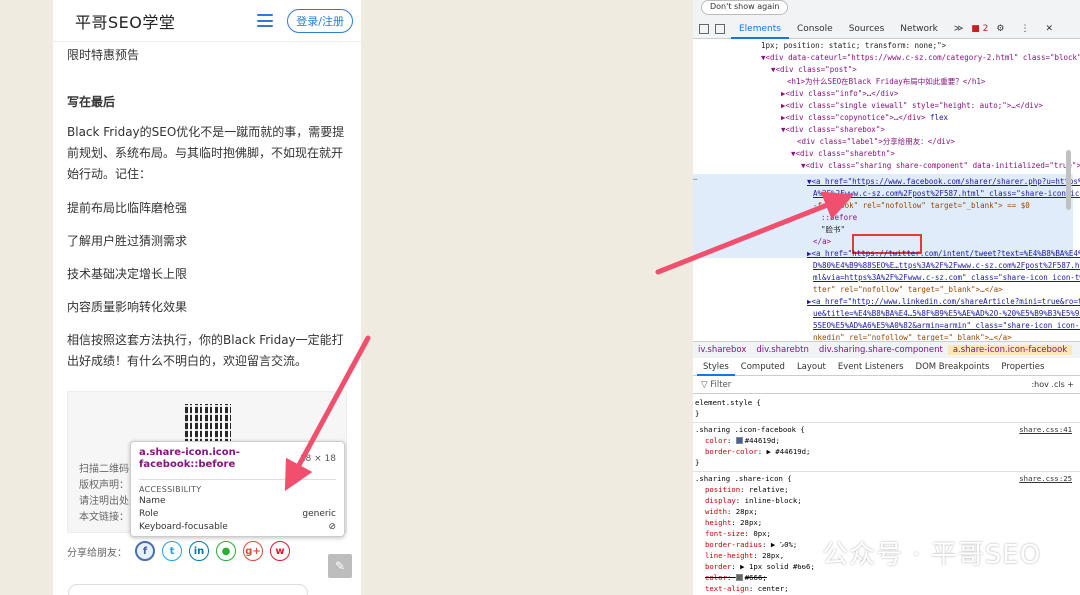 This screenshot has width=1080, height=595. What do you see at coordinates (750, 429) in the screenshot?
I see `rule1-selector: .sharing .icon-facebook {` at bounding box center [750, 429].